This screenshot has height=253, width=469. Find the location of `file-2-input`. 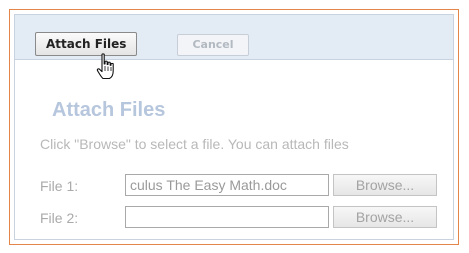

file-2-input is located at coordinates (227, 217).